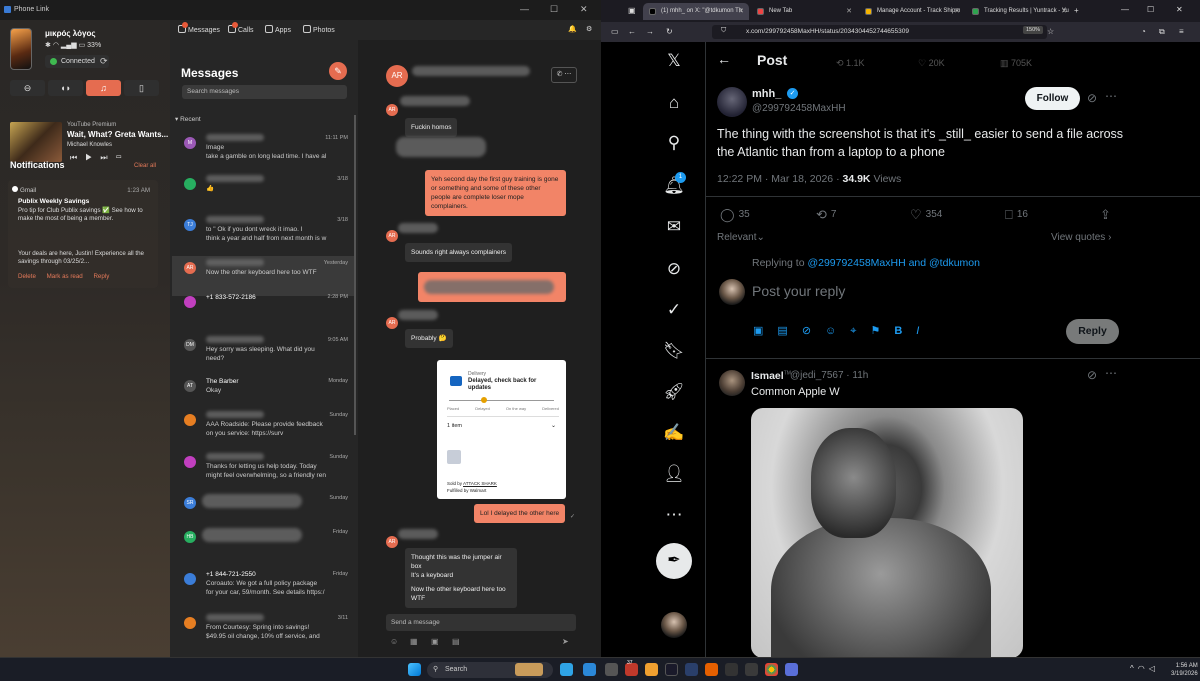  I want to click on sort-relevant-dropdown: Relevant⌄, so click(741, 237).